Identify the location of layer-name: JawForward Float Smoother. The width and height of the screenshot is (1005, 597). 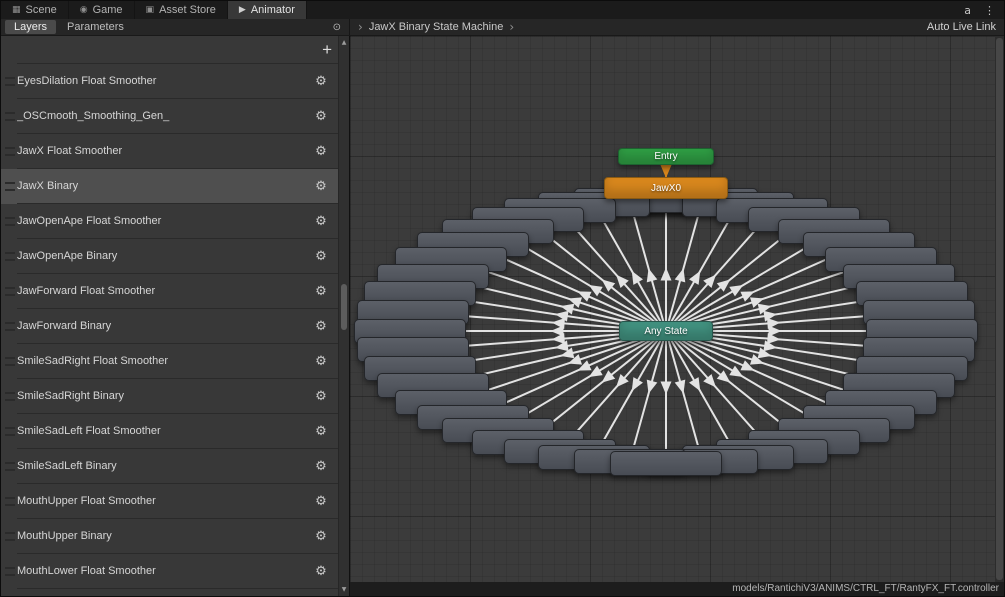
(86, 291).